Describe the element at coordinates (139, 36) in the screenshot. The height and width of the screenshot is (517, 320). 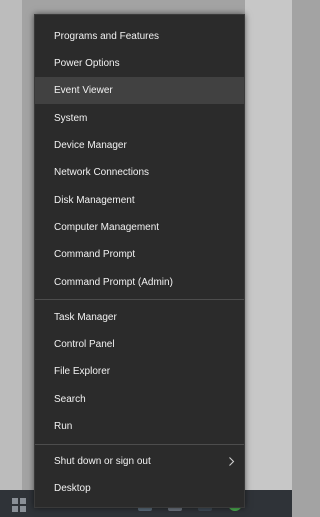
I see `menu-item-programs-and-features: Programs and Features` at that location.